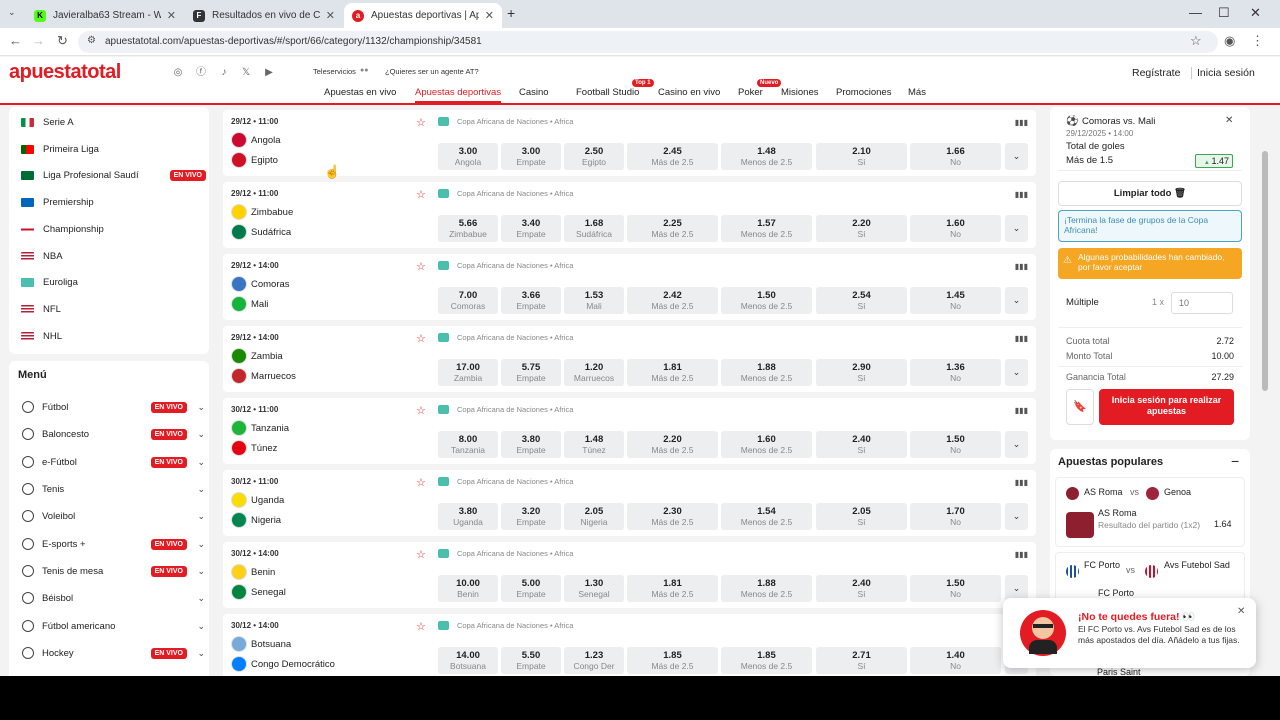 The height and width of the screenshot is (720, 1280). Describe the element at coordinates (62, 41) in the screenshot. I see `reload-icon: ↻` at that location.